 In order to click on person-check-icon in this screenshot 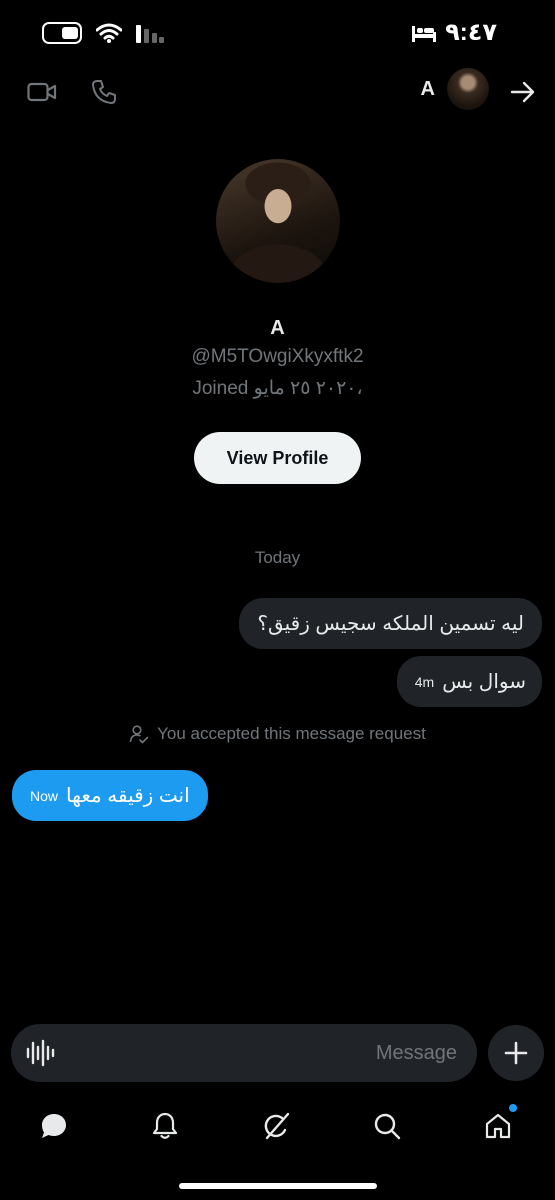, I will do `click(139, 734)`.